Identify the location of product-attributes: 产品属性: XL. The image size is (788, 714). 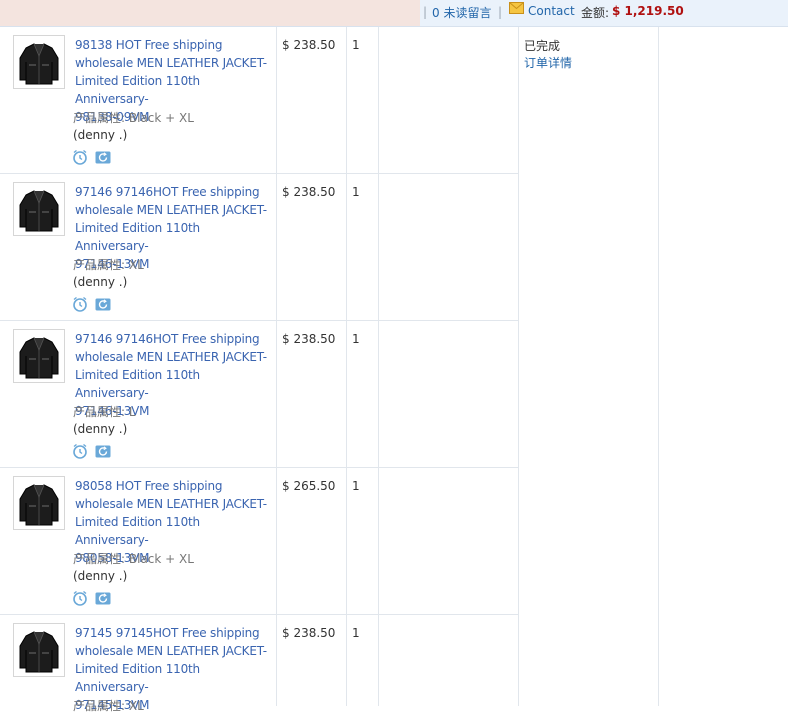
(108, 264).